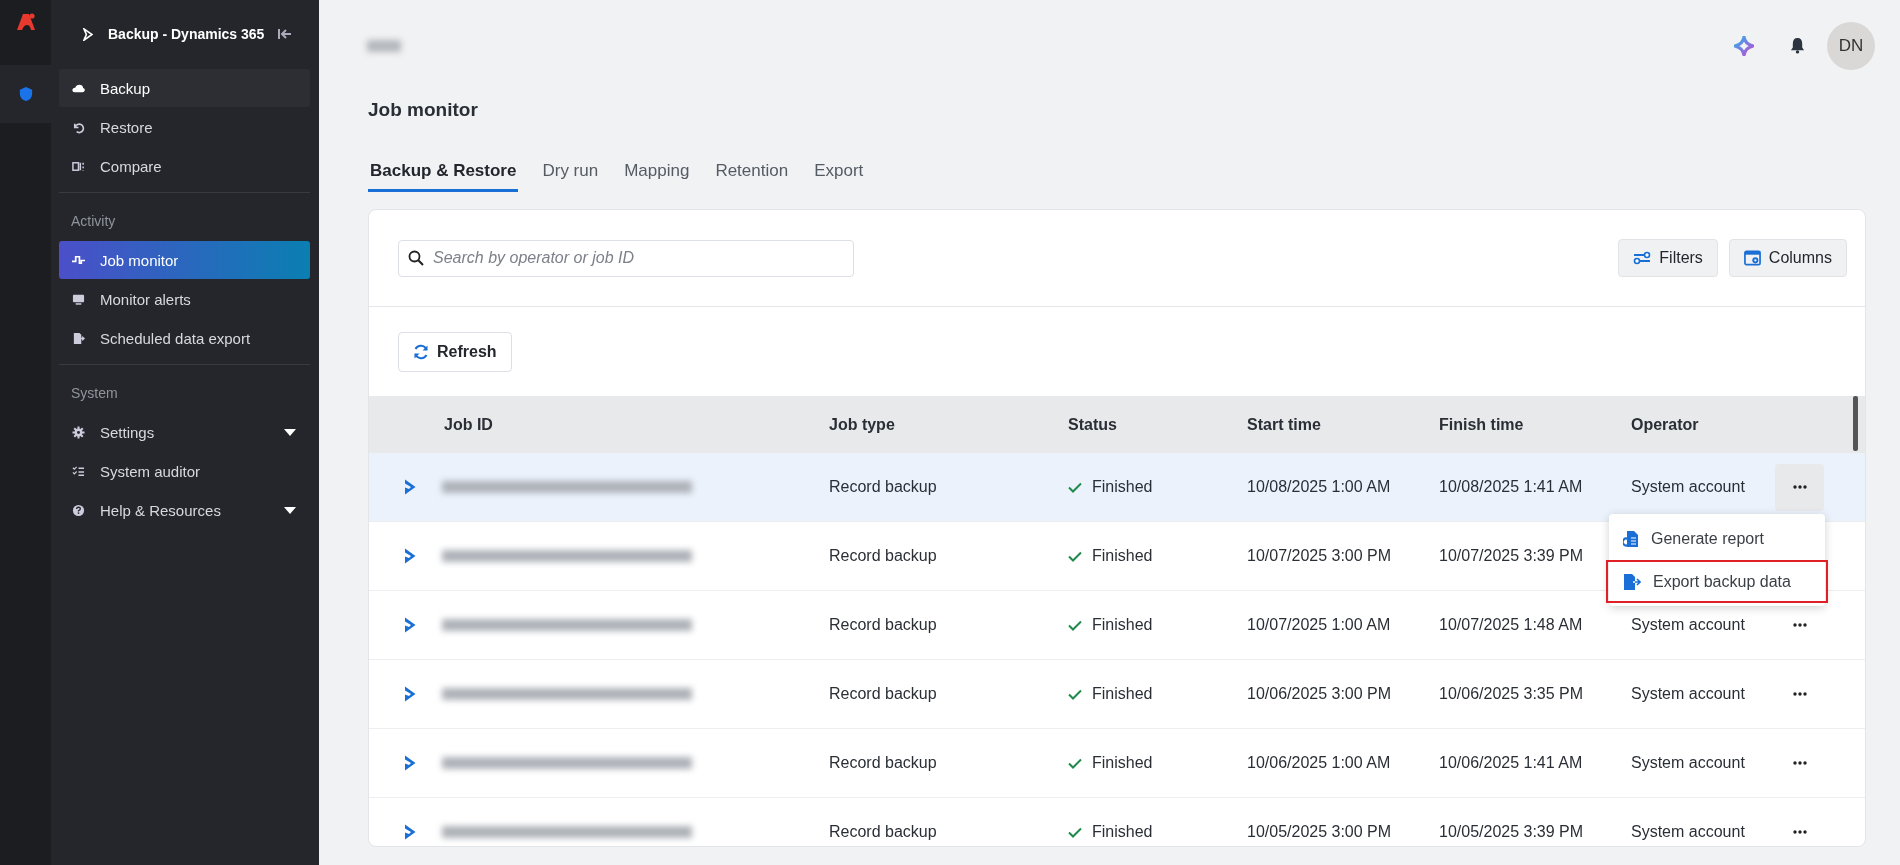  What do you see at coordinates (184, 471) in the screenshot?
I see `nav-item: System auditor` at bounding box center [184, 471].